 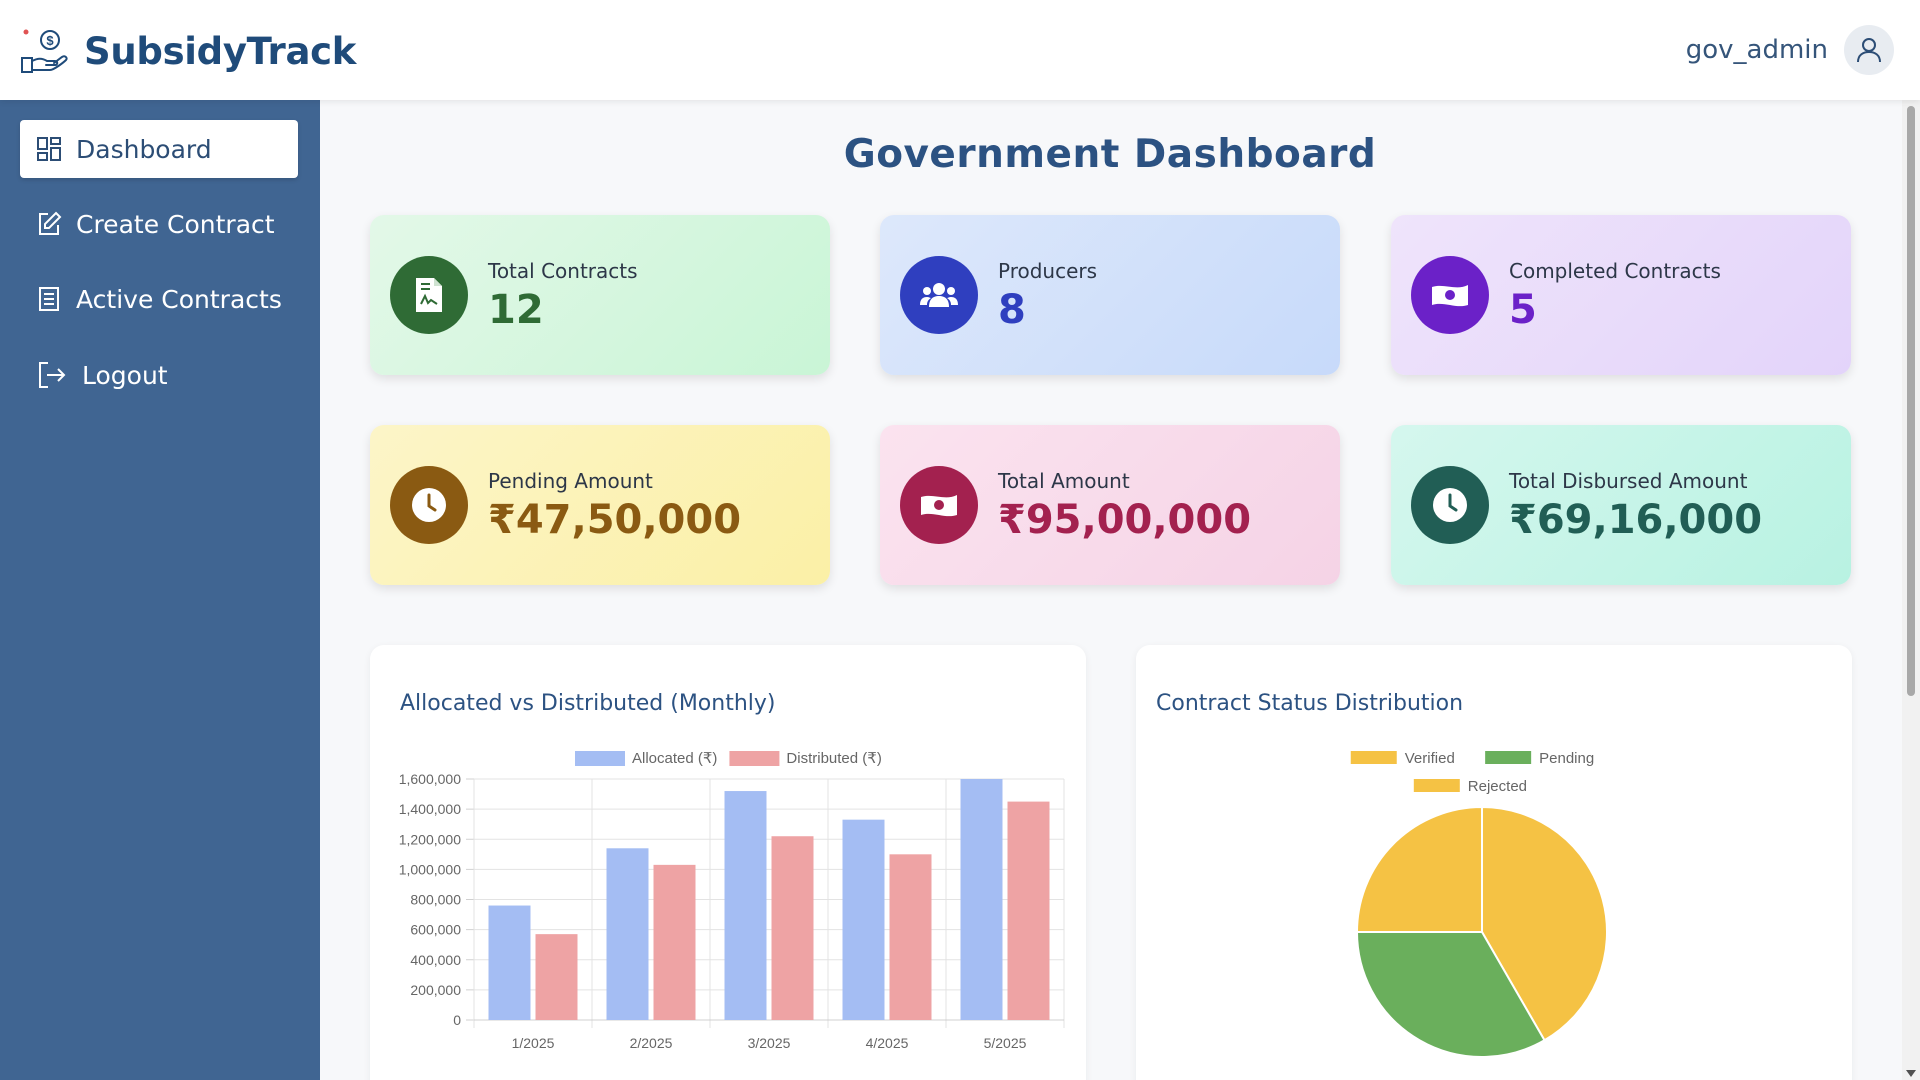 I want to click on y-tick-label: 0, so click(x=457, y=1020).